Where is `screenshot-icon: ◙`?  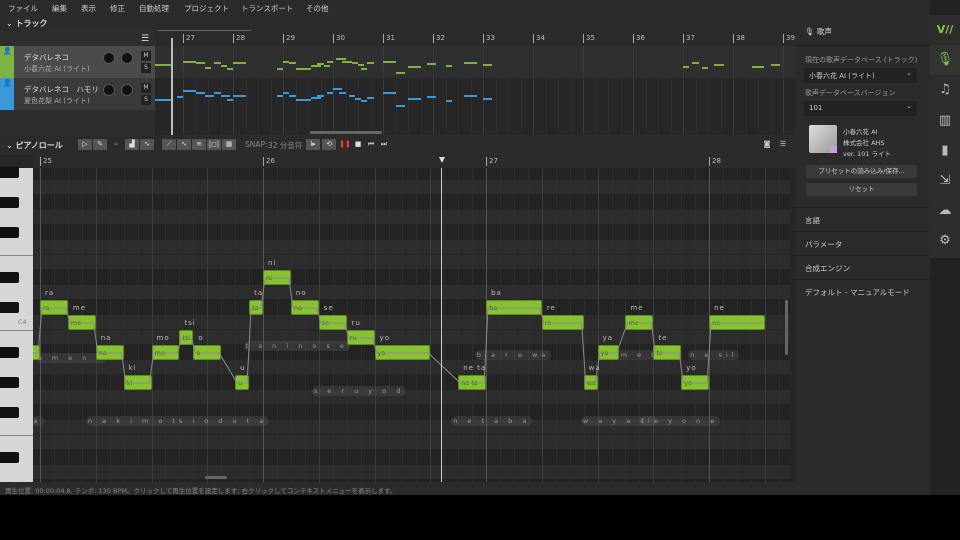 screenshot-icon: ◙ is located at coordinates (767, 144).